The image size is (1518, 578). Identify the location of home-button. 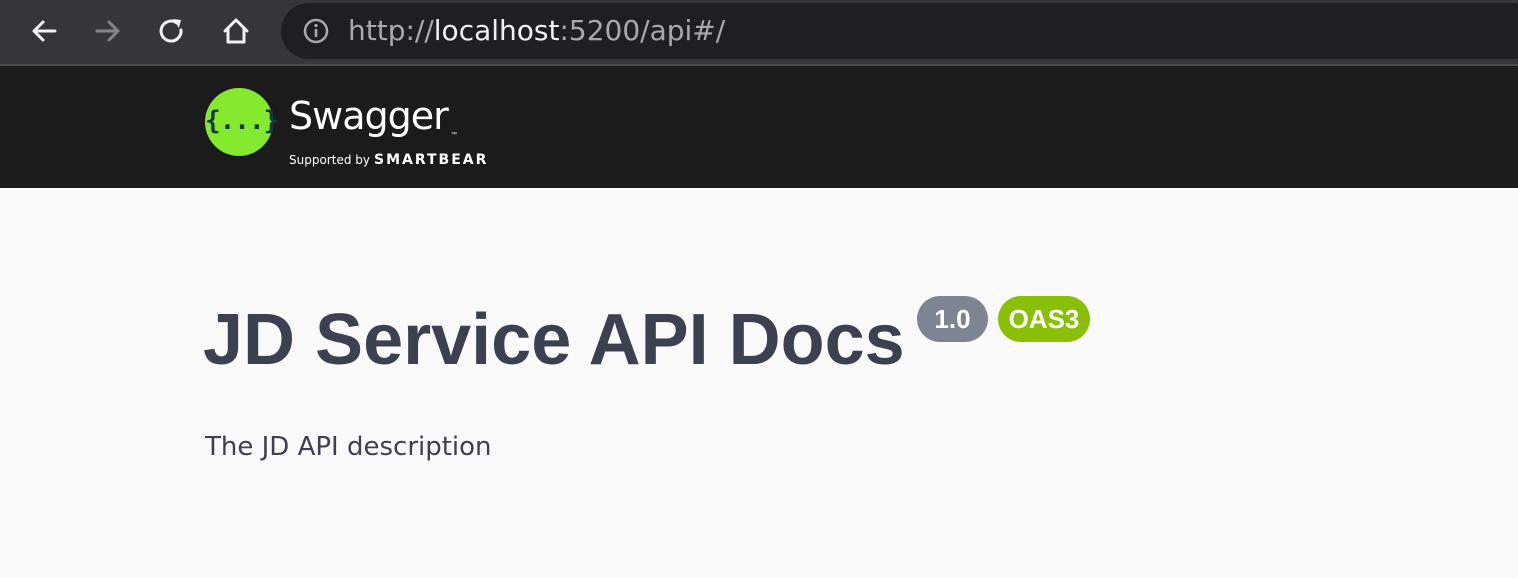
(236, 31).